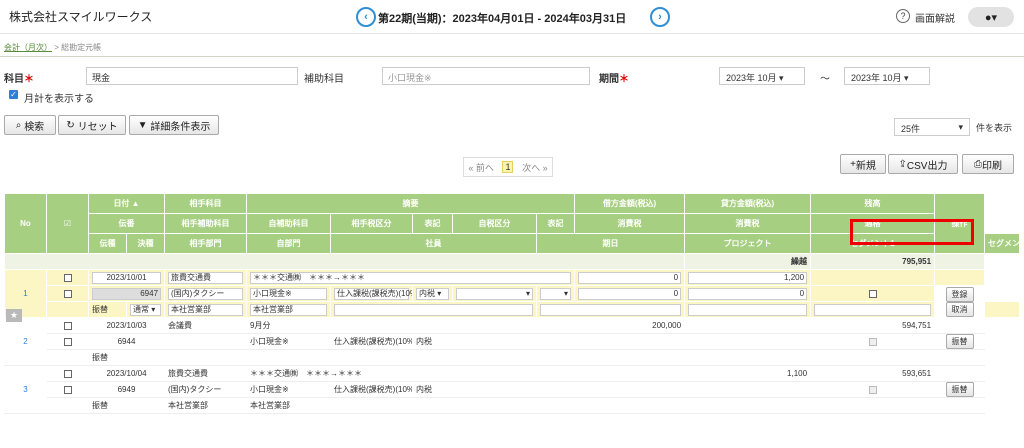  I want to click on carry-balance: 795,951, so click(873, 261).